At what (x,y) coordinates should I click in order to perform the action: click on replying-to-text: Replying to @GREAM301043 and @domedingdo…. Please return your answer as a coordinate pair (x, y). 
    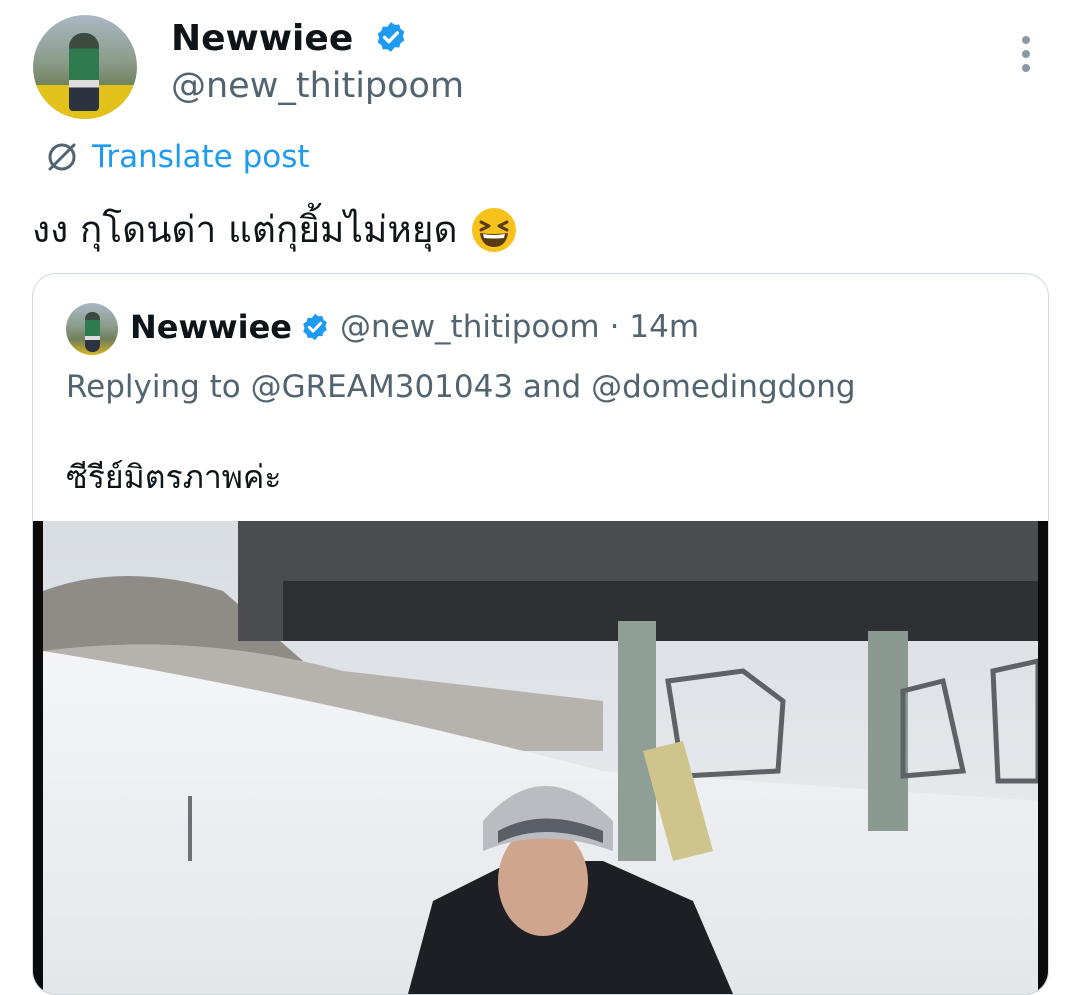
    Looking at the image, I should click on (461, 387).